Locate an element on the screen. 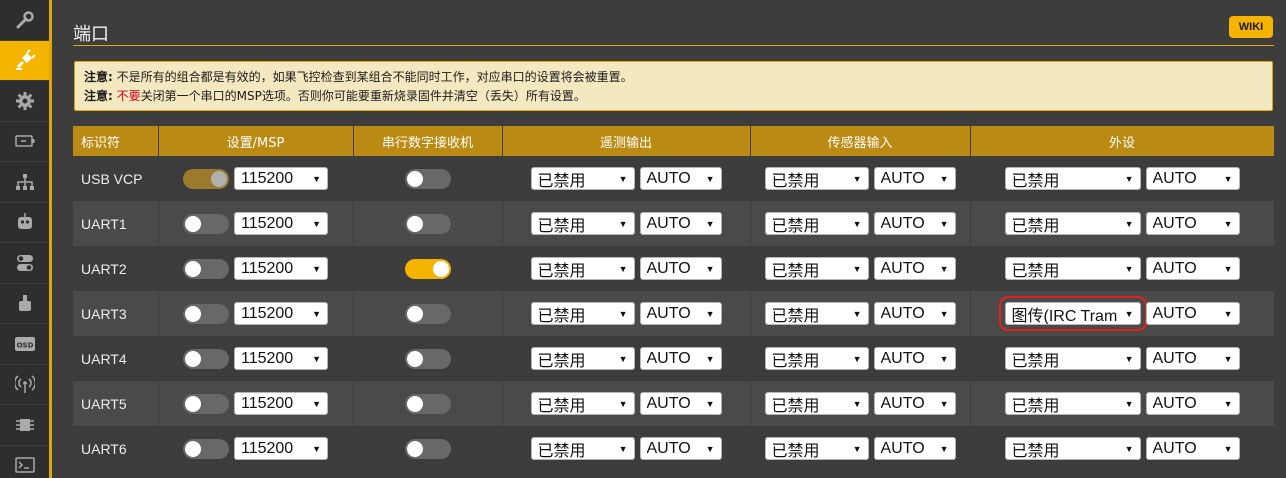 The width and height of the screenshot is (1286, 478). sidebar-item-wrench is located at coordinates (24, 20).